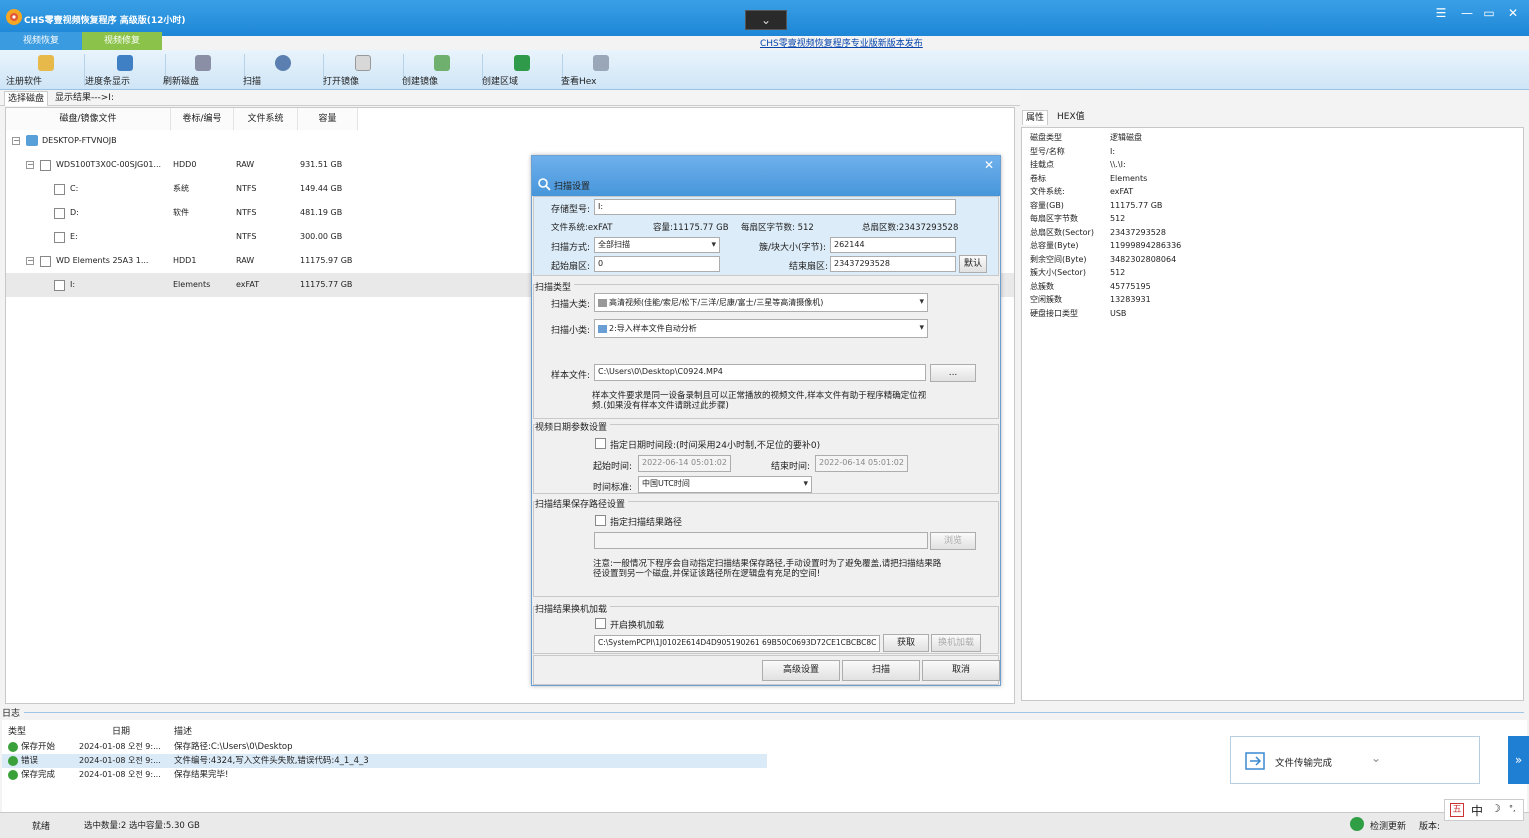 The height and width of the screenshot is (838, 1529). What do you see at coordinates (442, 70) in the screenshot?
I see `create-image-button: 创建镜像` at bounding box center [442, 70].